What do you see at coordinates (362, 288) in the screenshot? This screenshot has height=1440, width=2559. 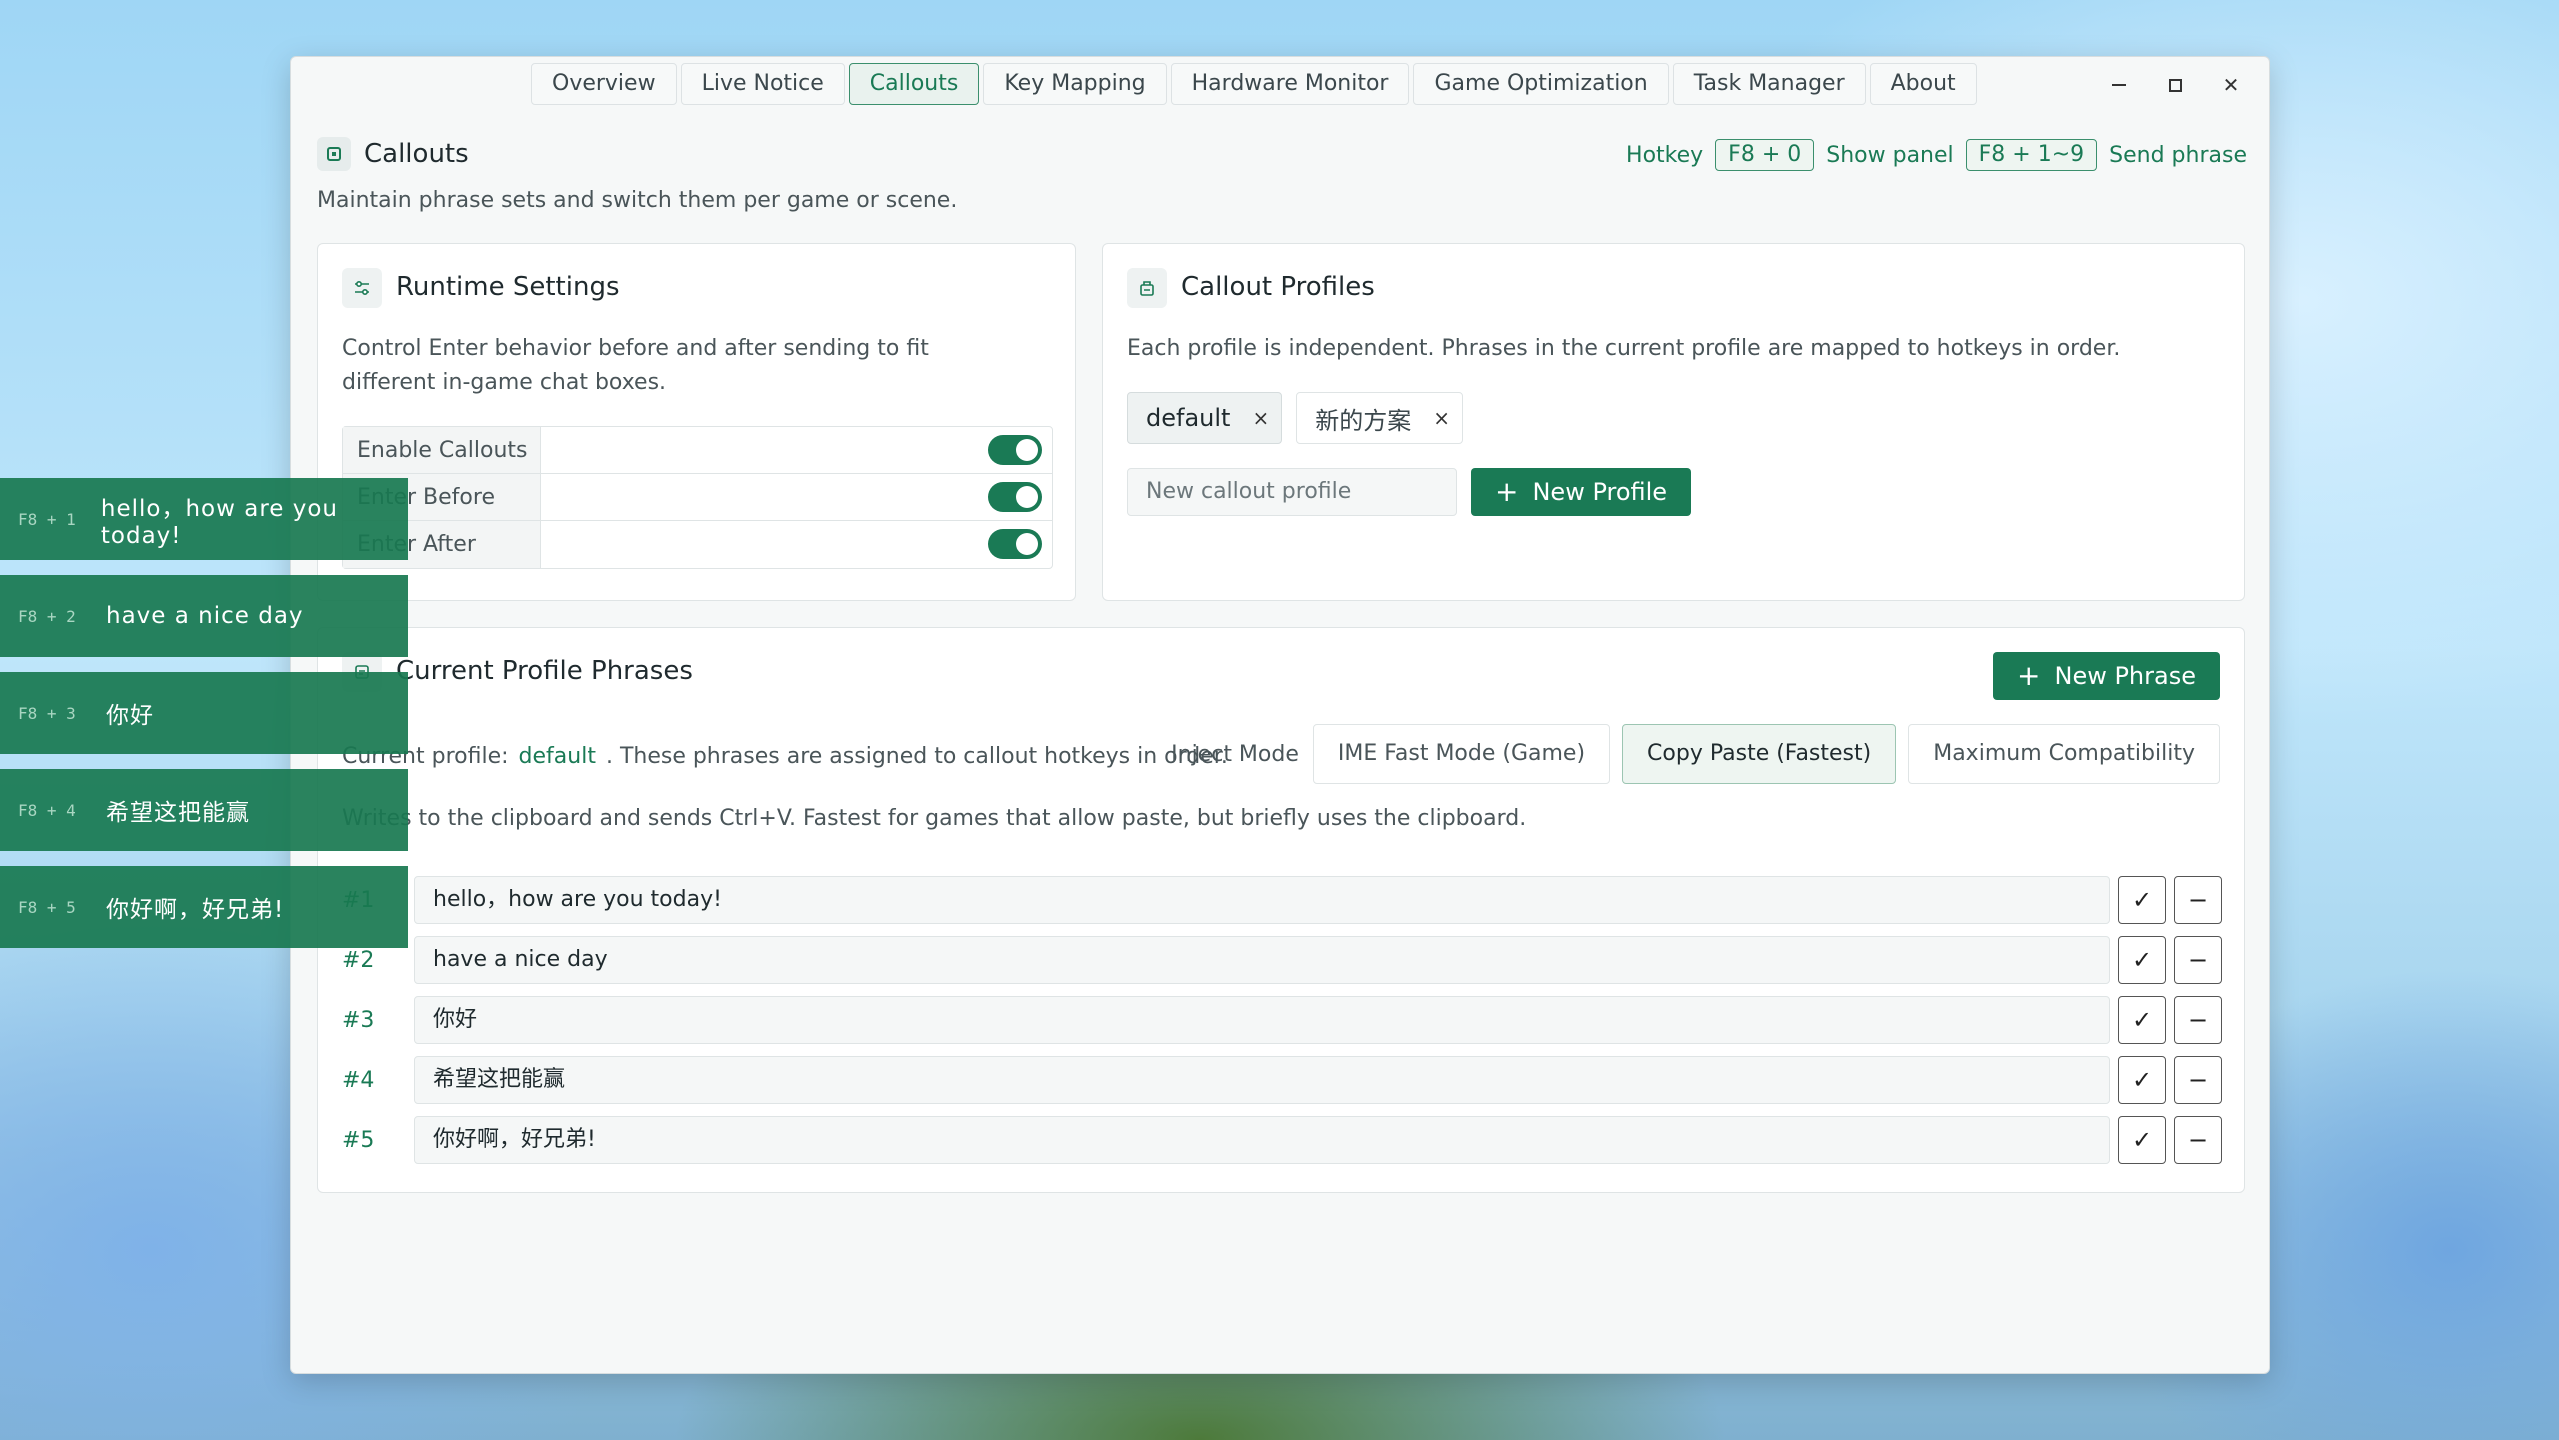 I see `sliders-icon` at bounding box center [362, 288].